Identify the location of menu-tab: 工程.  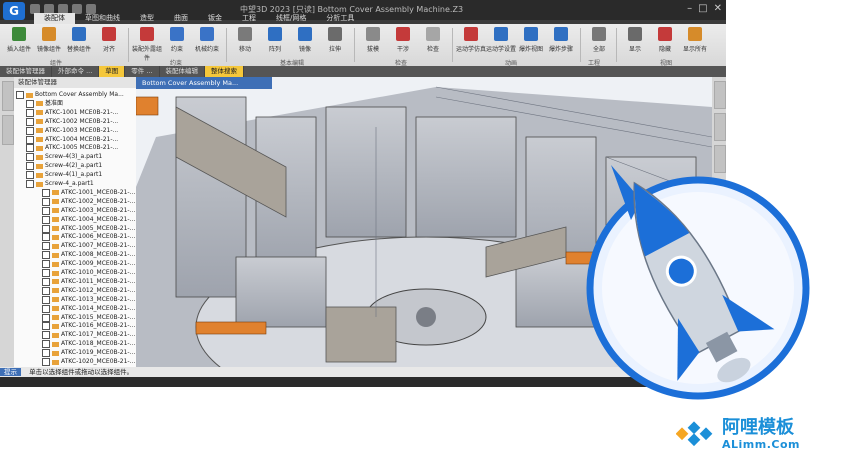
(249, 18).